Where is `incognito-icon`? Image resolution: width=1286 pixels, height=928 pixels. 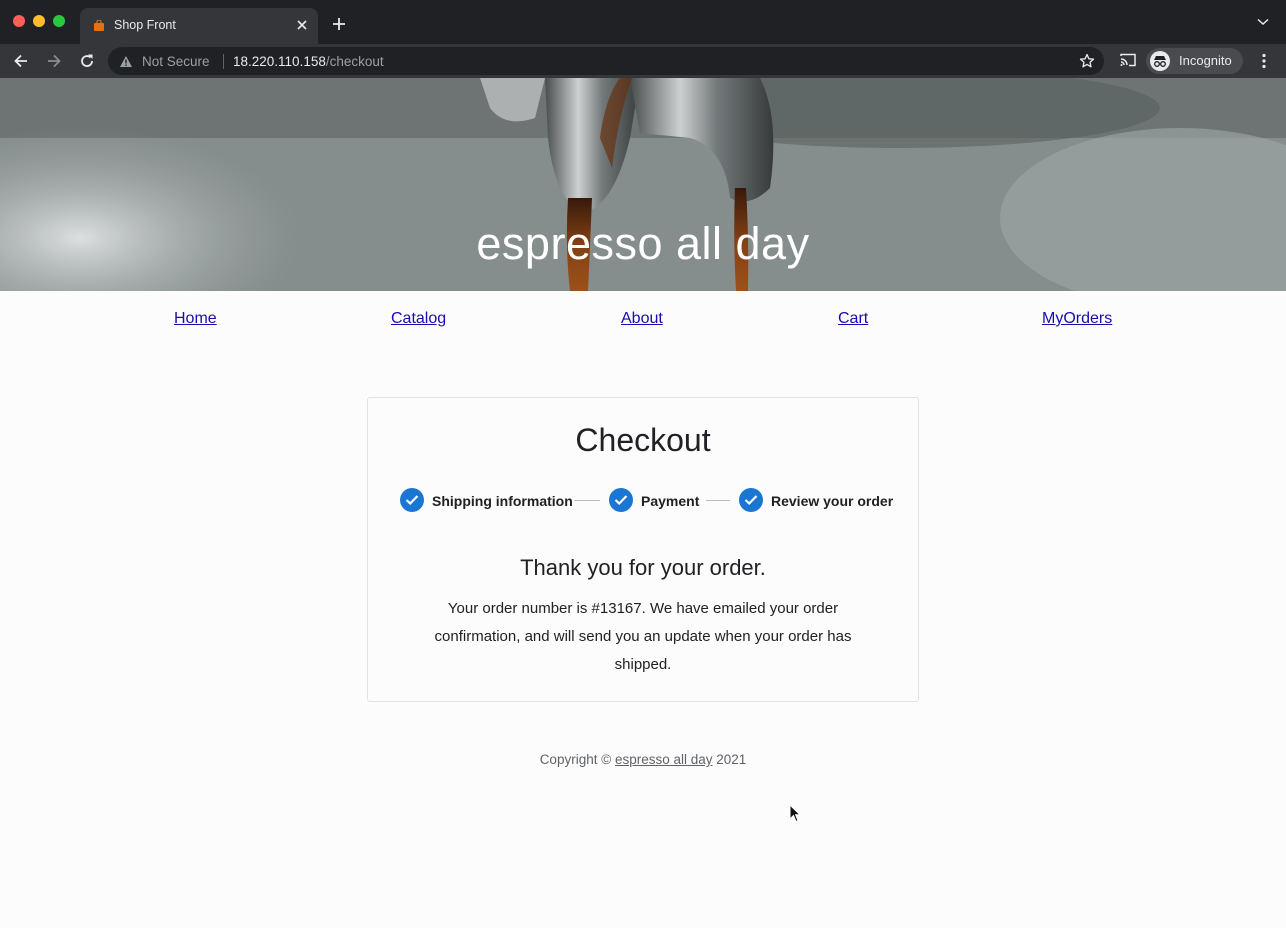
incognito-icon is located at coordinates (1160, 61).